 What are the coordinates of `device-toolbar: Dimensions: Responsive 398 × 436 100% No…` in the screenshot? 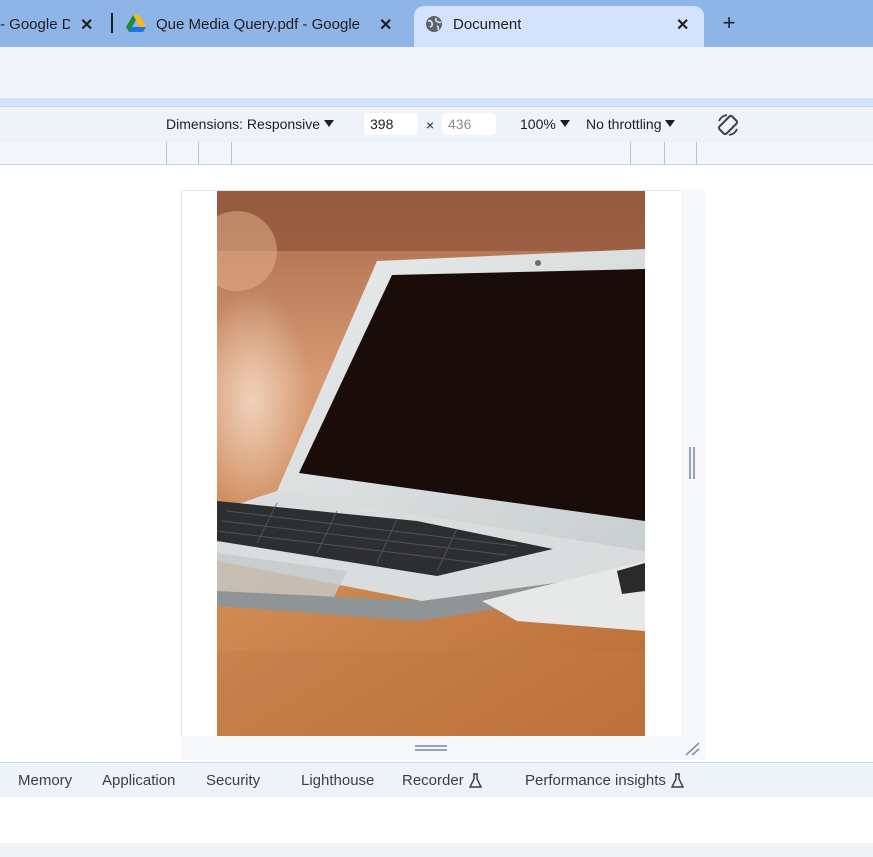 It's located at (436, 124).